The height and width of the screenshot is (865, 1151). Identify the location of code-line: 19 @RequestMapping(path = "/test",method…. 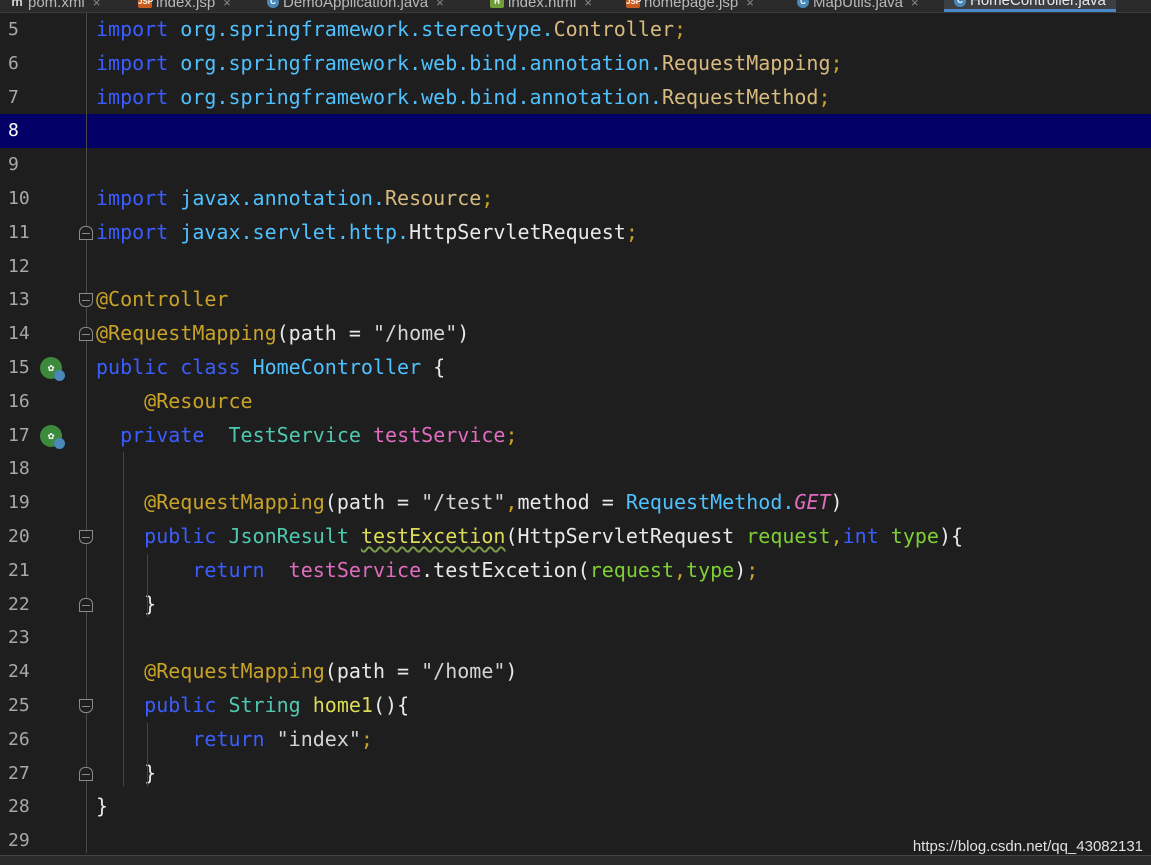
(575, 503).